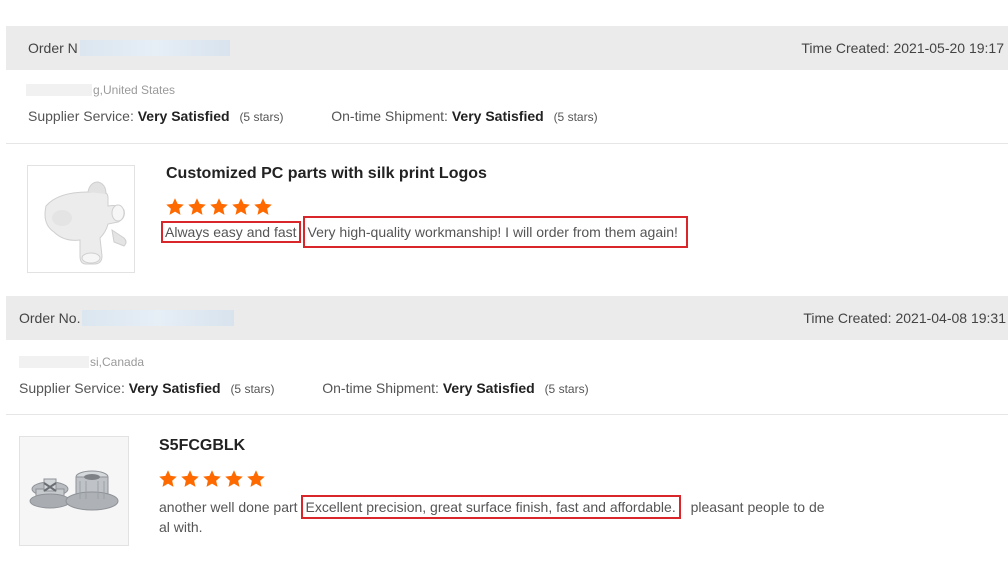 This screenshot has height=581, width=1008. What do you see at coordinates (202, 446) in the screenshot?
I see `product-title: S5FCGBLK` at bounding box center [202, 446].